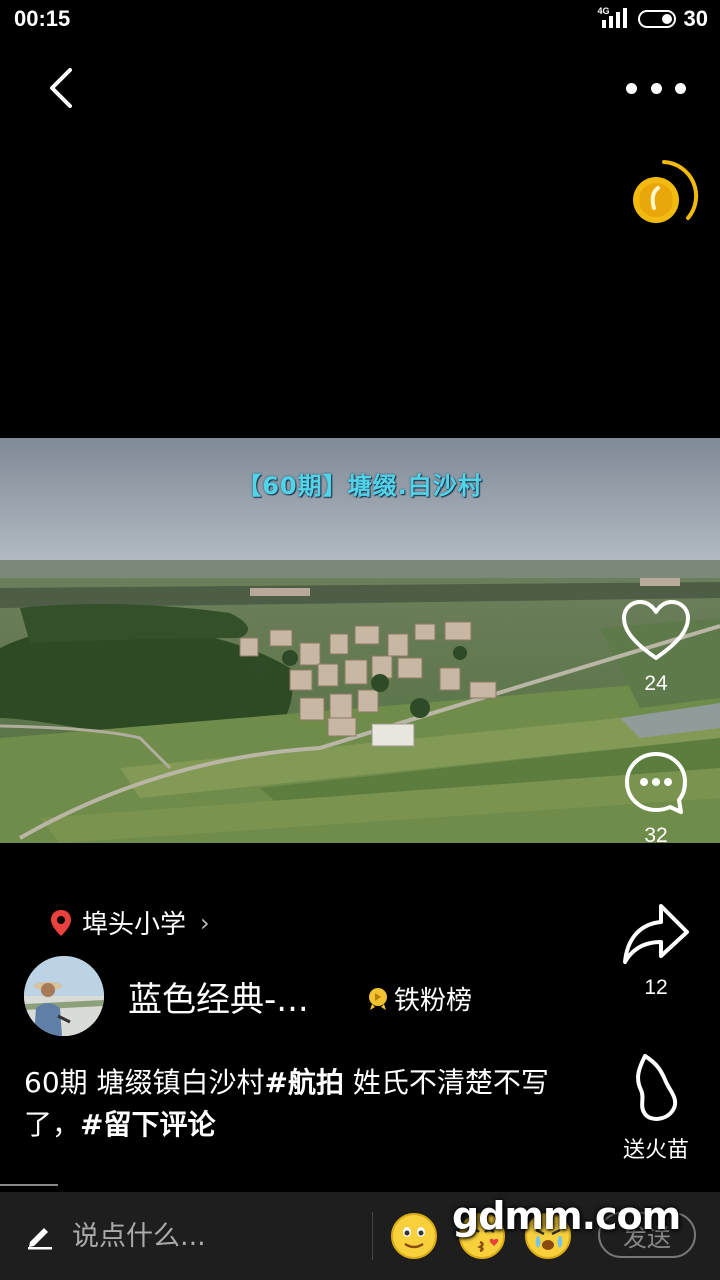 The height and width of the screenshot is (1280, 720). I want to click on share-arrow-icon, so click(656, 934).